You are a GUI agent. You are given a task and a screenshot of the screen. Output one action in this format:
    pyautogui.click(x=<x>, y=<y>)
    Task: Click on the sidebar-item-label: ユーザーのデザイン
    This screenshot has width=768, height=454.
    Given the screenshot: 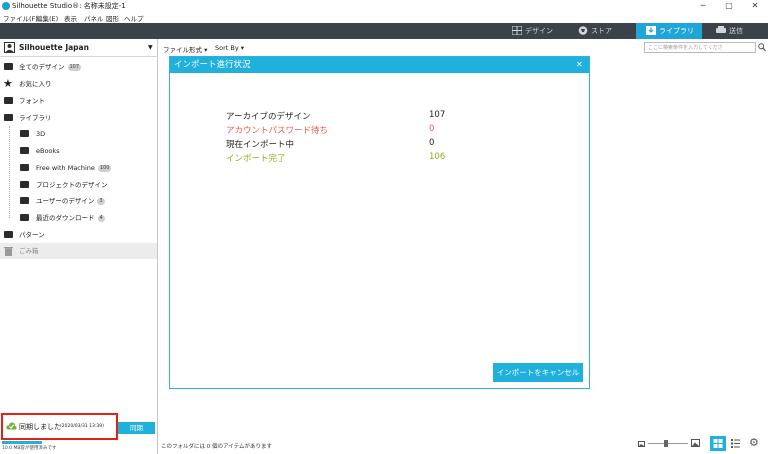 What is the action you would take?
    pyautogui.click(x=65, y=201)
    